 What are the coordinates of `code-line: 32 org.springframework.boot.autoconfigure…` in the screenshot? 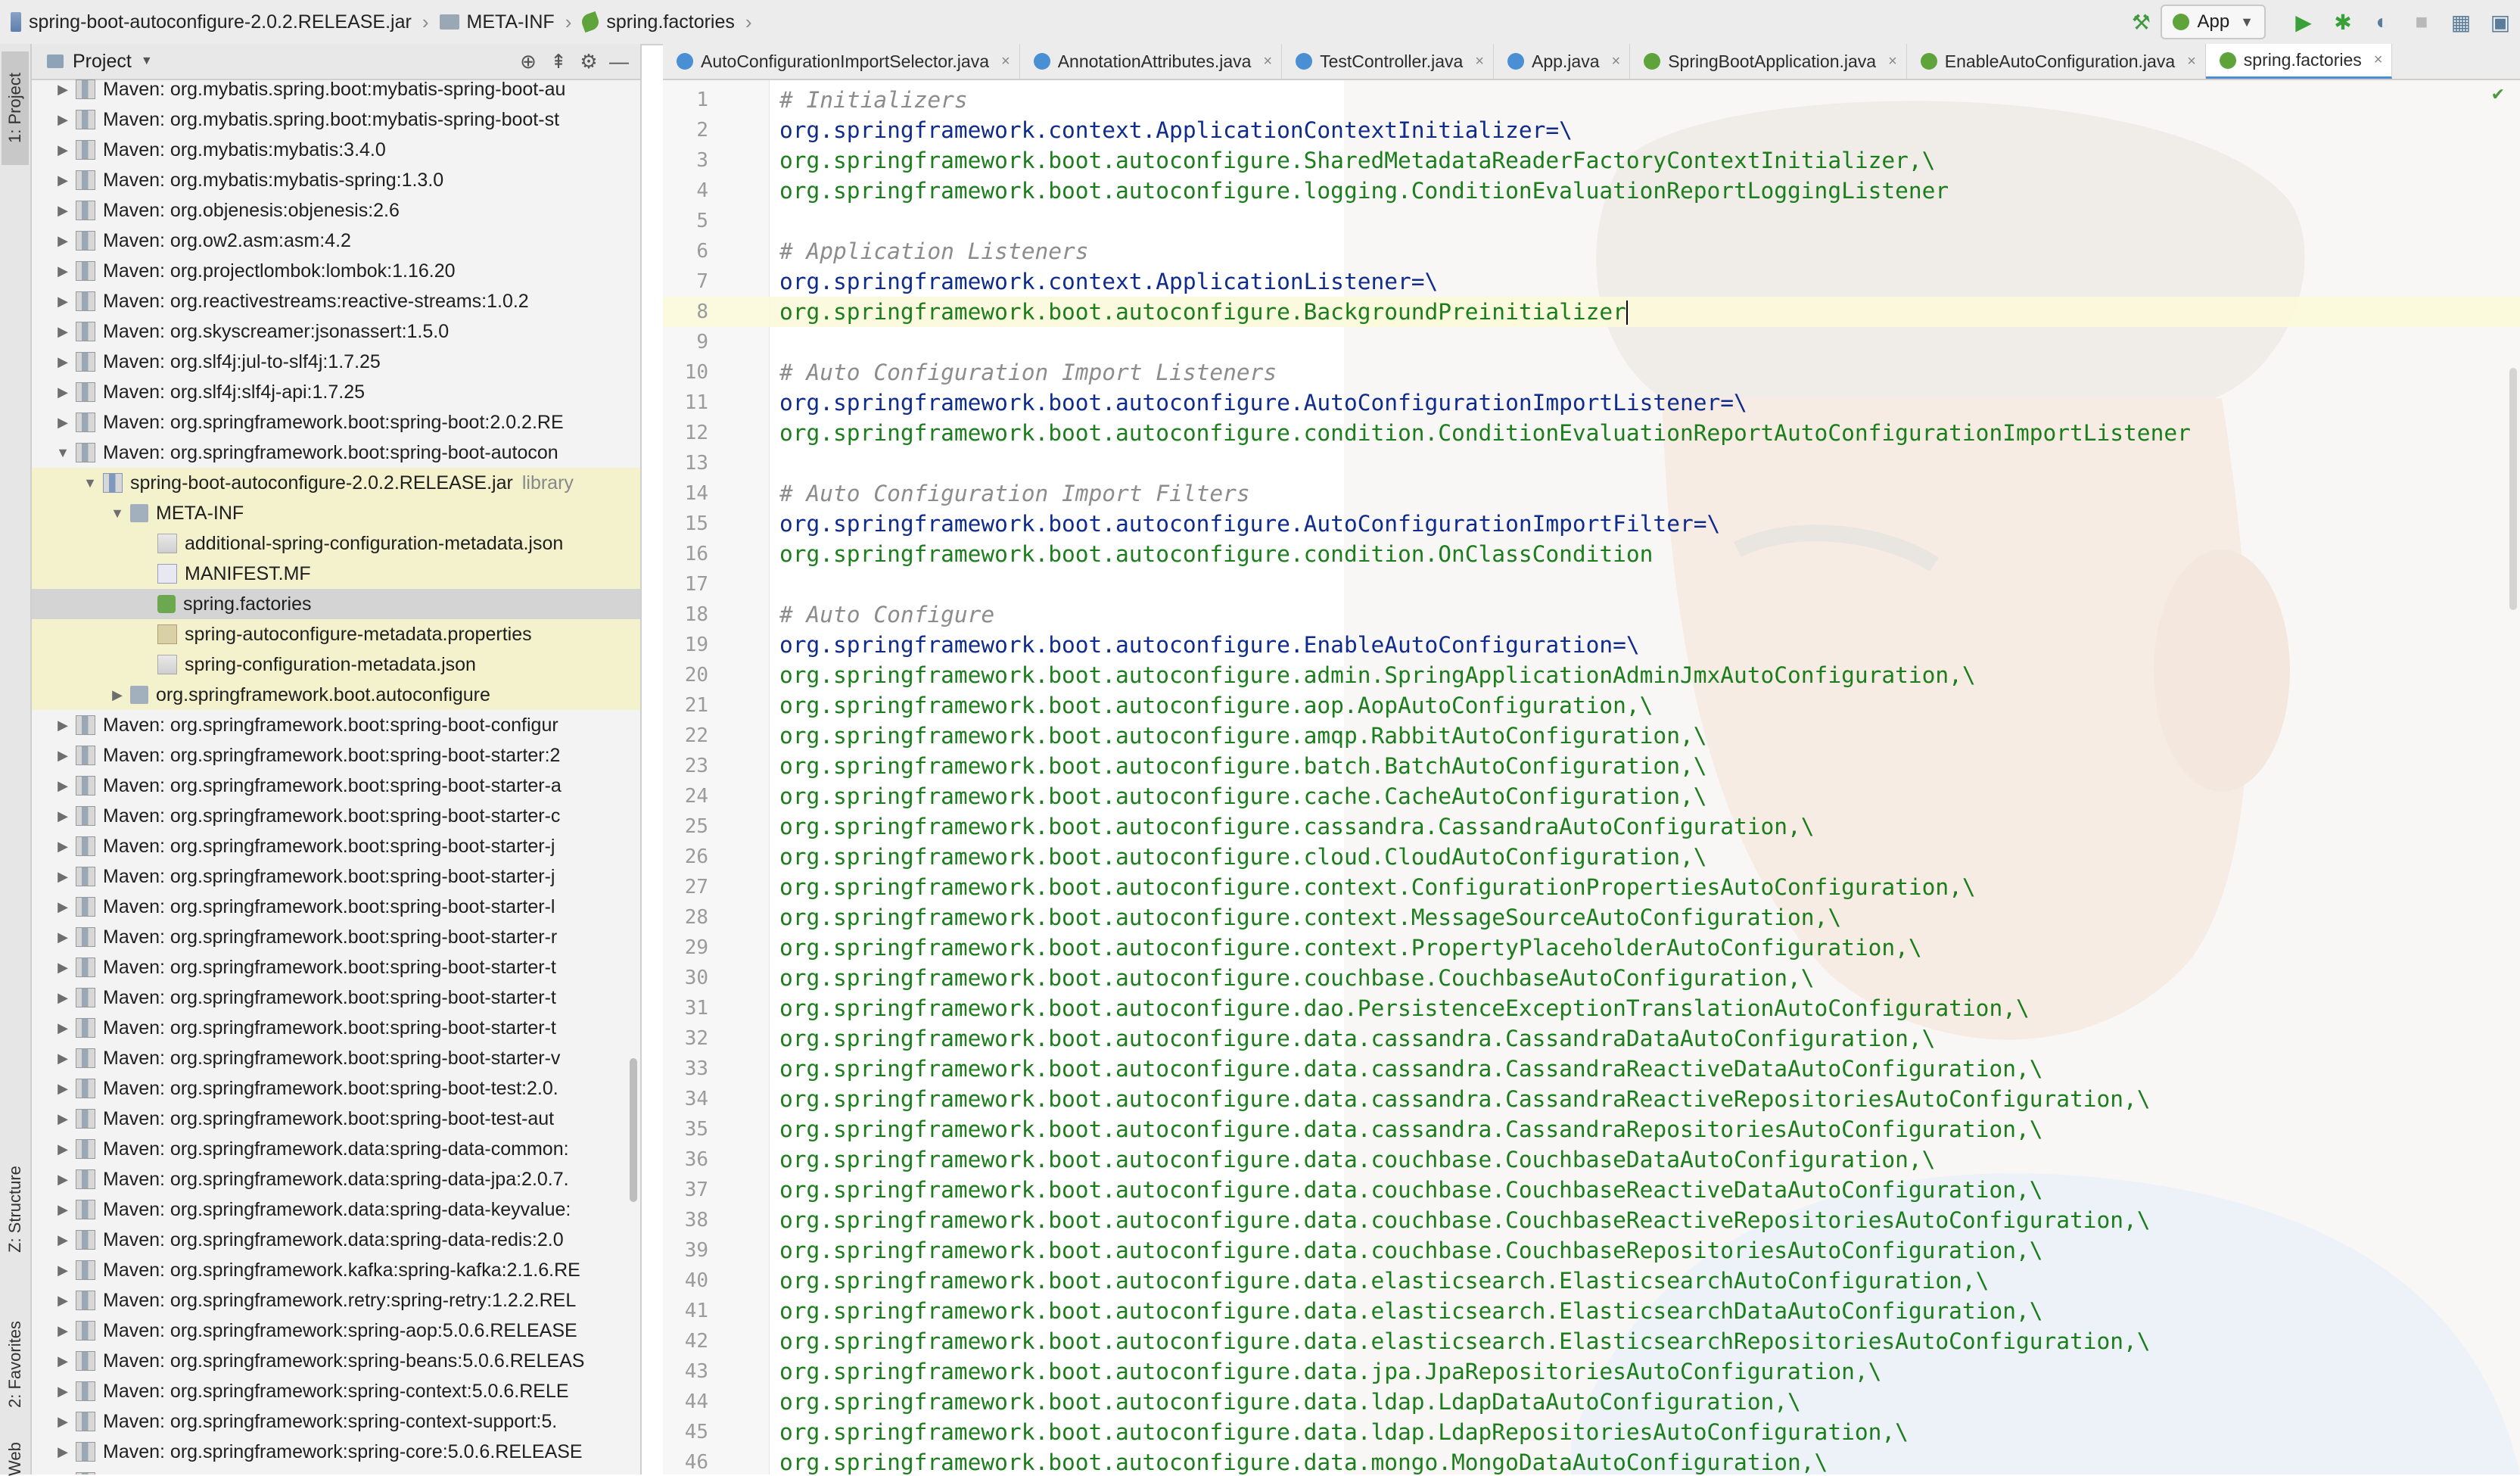 It's located at (1592, 1038).